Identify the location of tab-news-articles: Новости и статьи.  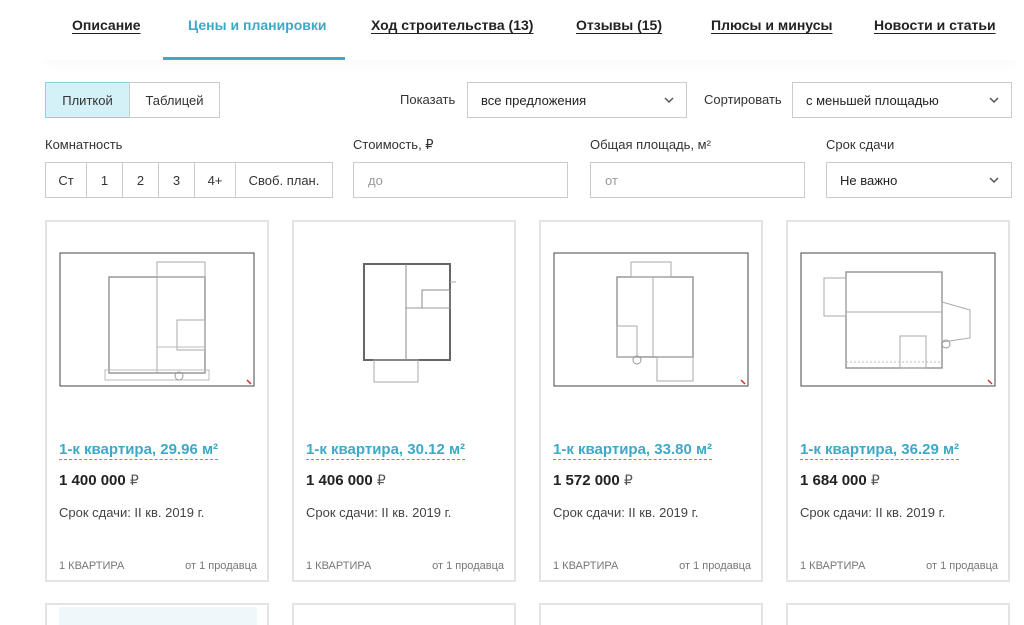
(935, 25).